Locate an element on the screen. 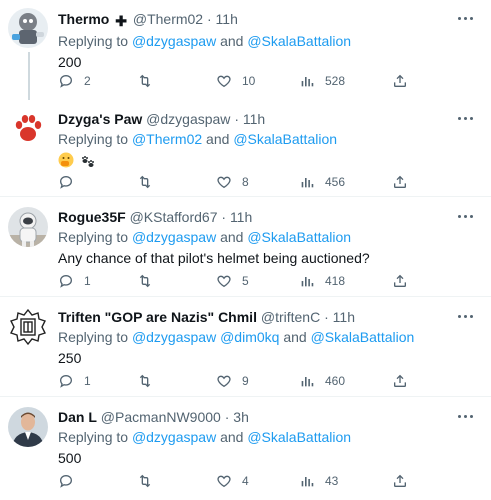 This screenshot has height=500, width=491. astronaut-avatar is located at coordinates (28, 227).